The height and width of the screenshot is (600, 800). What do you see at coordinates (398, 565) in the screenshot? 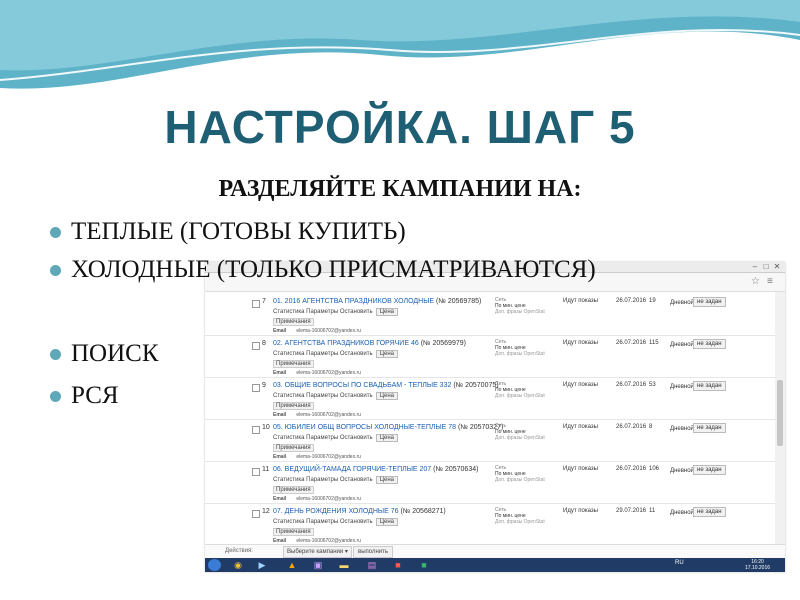
I see `pdf-icon: ■` at bounding box center [398, 565].